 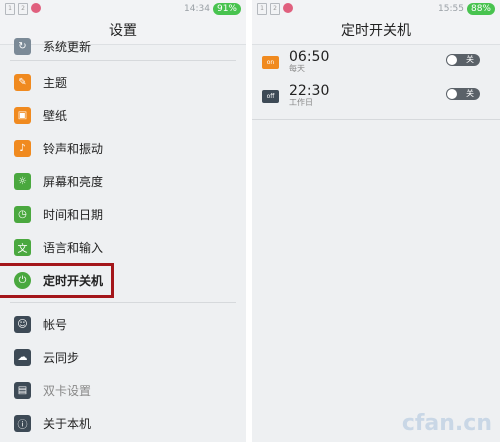 What do you see at coordinates (123, 82) in the screenshot?
I see `settings-item-theme: ✎ 主题` at bounding box center [123, 82].